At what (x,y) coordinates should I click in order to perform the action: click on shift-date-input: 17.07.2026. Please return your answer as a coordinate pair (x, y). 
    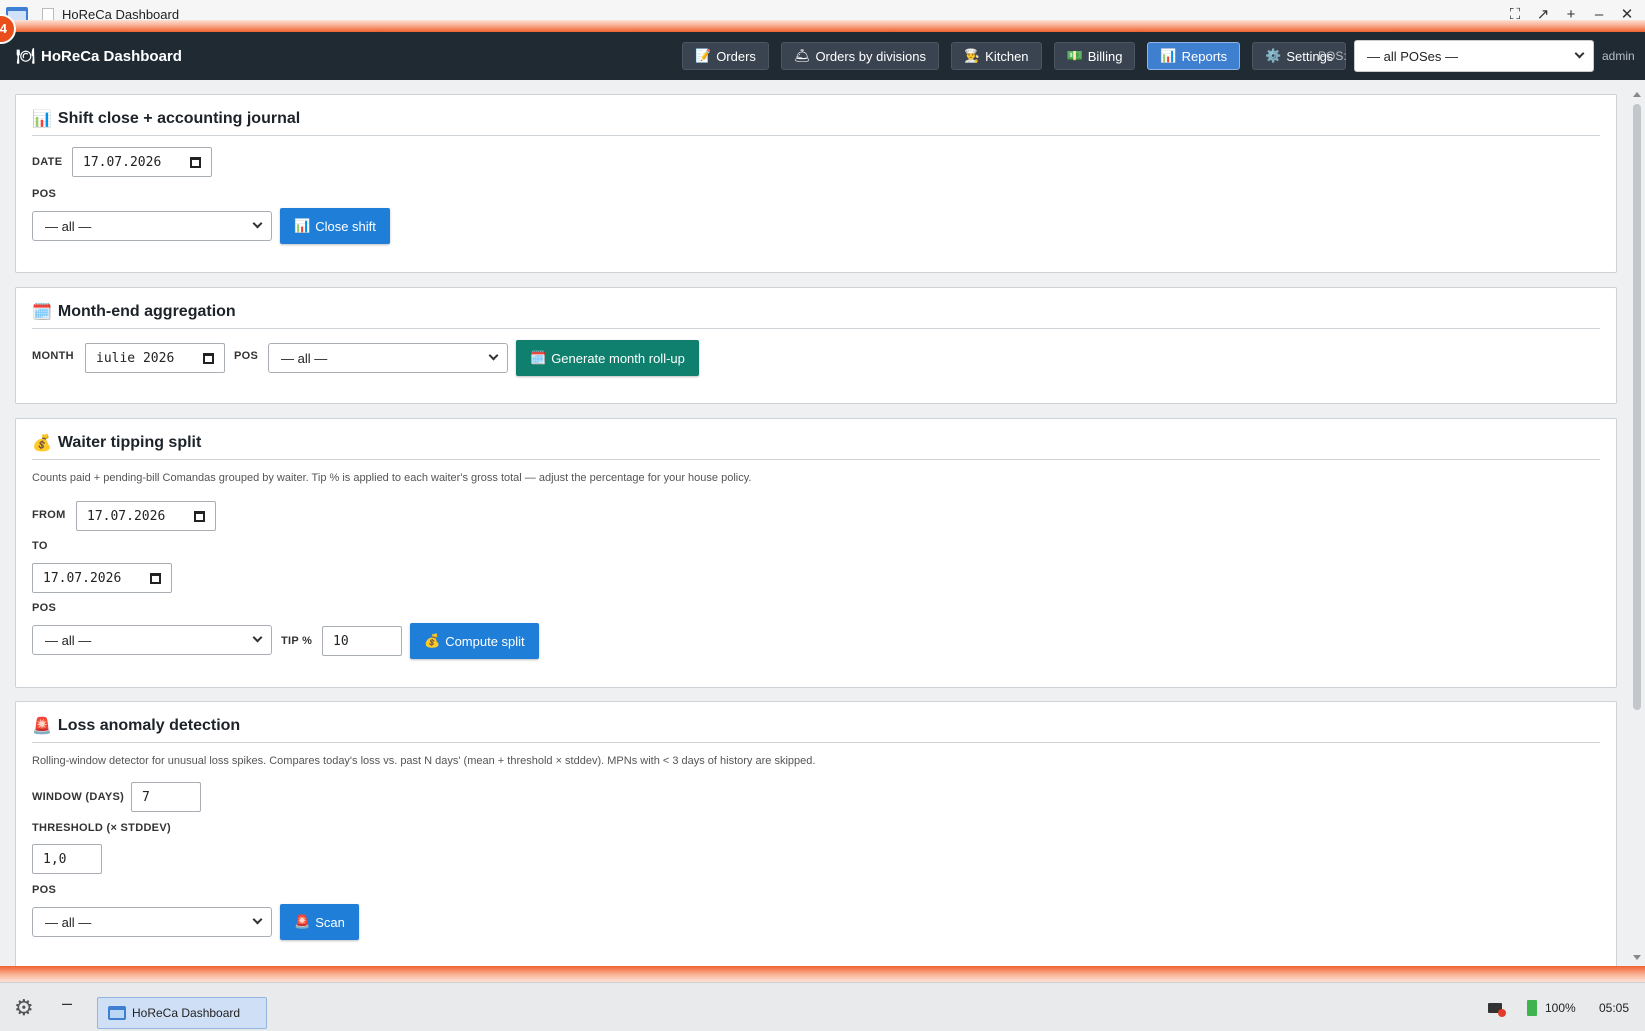
    Looking at the image, I should click on (142, 162).